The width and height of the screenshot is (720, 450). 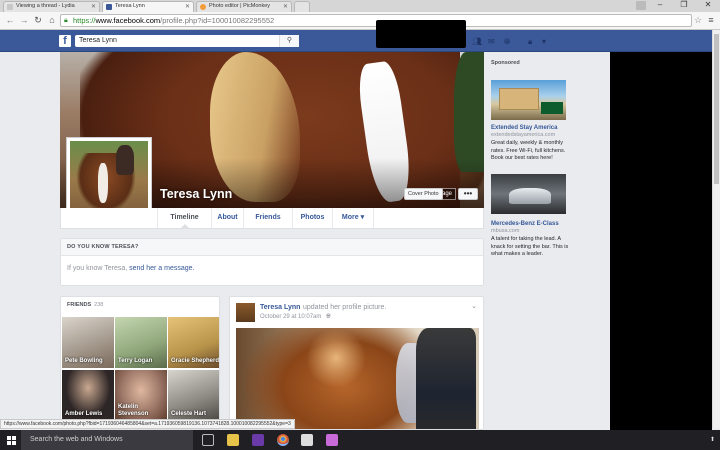 What do you see at coordinates (477, 41) in the screenshot?
I see `friend-requests-icon: 👥︎` at bounding box center [477, 41].